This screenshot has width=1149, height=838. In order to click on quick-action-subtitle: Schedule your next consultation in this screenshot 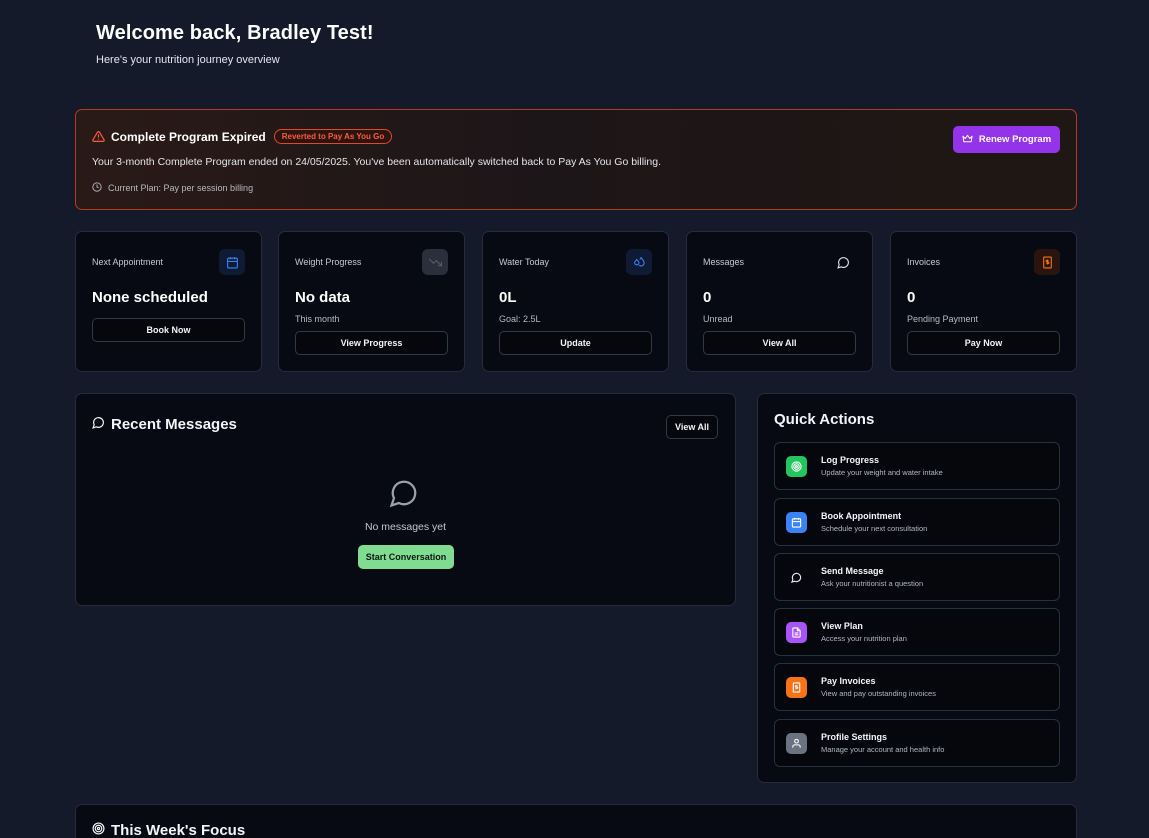, I will do `click(874, 528)`.